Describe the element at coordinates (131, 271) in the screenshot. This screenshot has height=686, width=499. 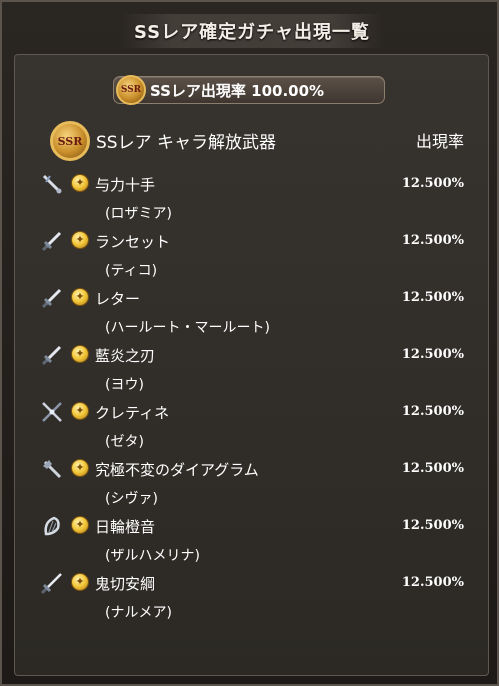
I see `character-name: (ティコ)` at that location.